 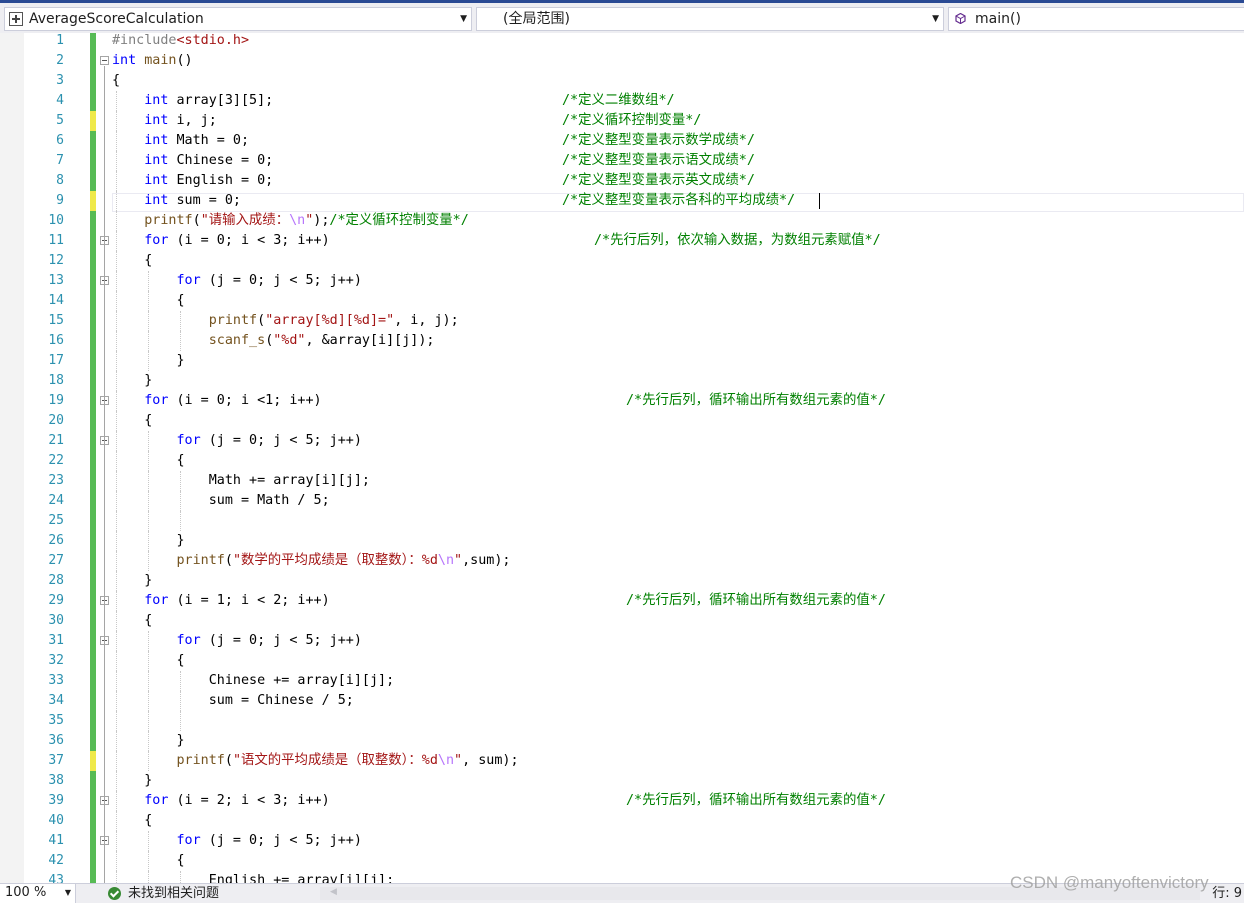 I want to click on code-line: 7 int Chinese = 0; /*定义整型变量表示语文成绩*/, so click(x=622, y=161).